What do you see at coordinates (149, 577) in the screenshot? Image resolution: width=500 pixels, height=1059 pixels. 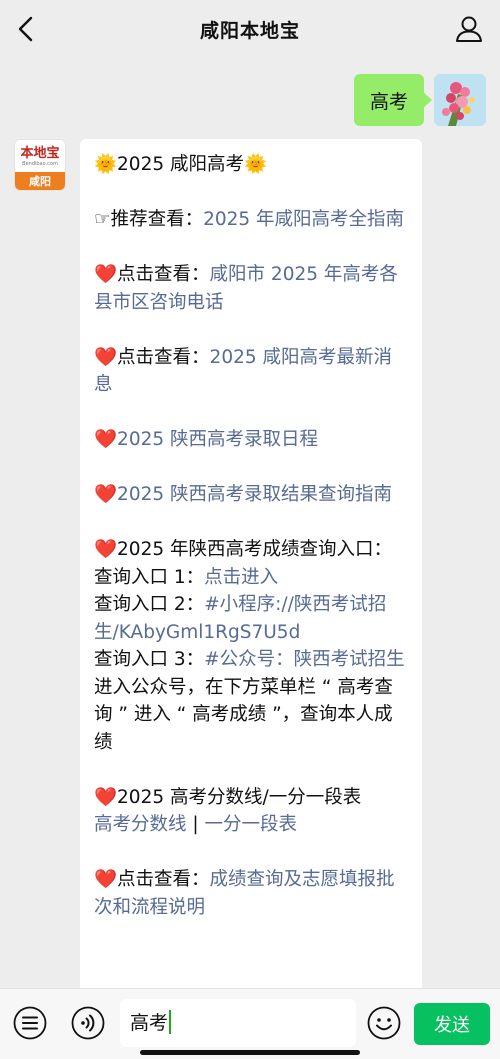 I see `entry-1-label: 查询入口 1：` at bounding box center [149, 577].